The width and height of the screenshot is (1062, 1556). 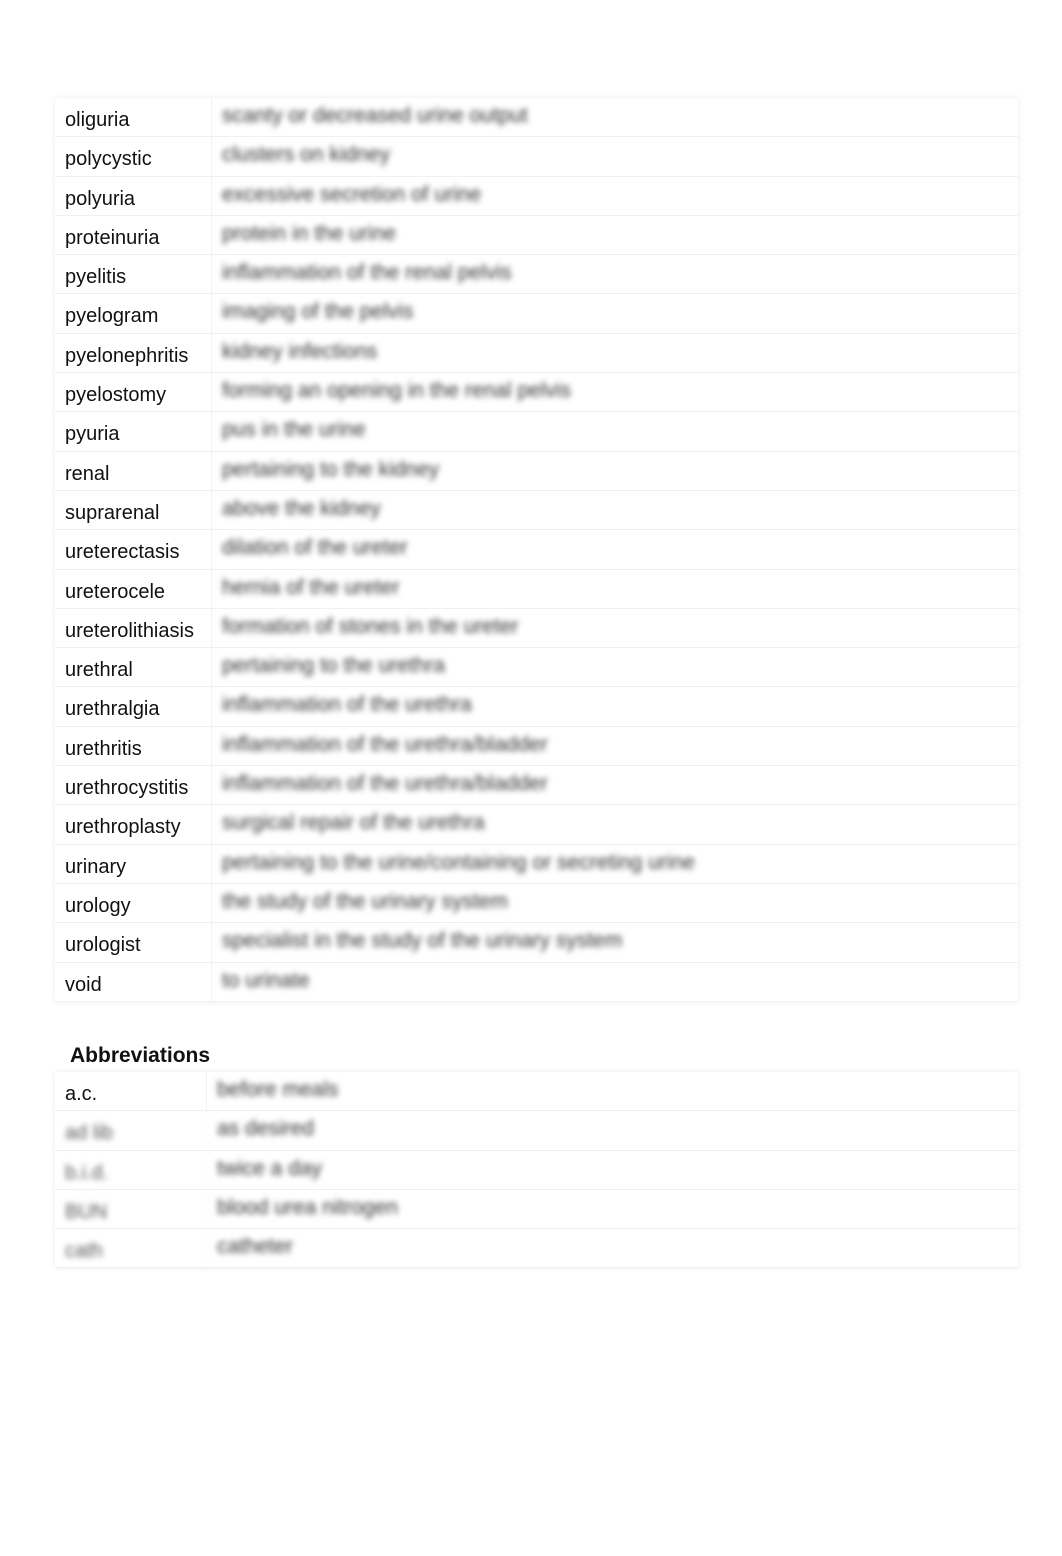 What do you see at coordinates (133, 942) in the screenshot?
I see `term-cell: urologist` at bounding box center [133, 942].